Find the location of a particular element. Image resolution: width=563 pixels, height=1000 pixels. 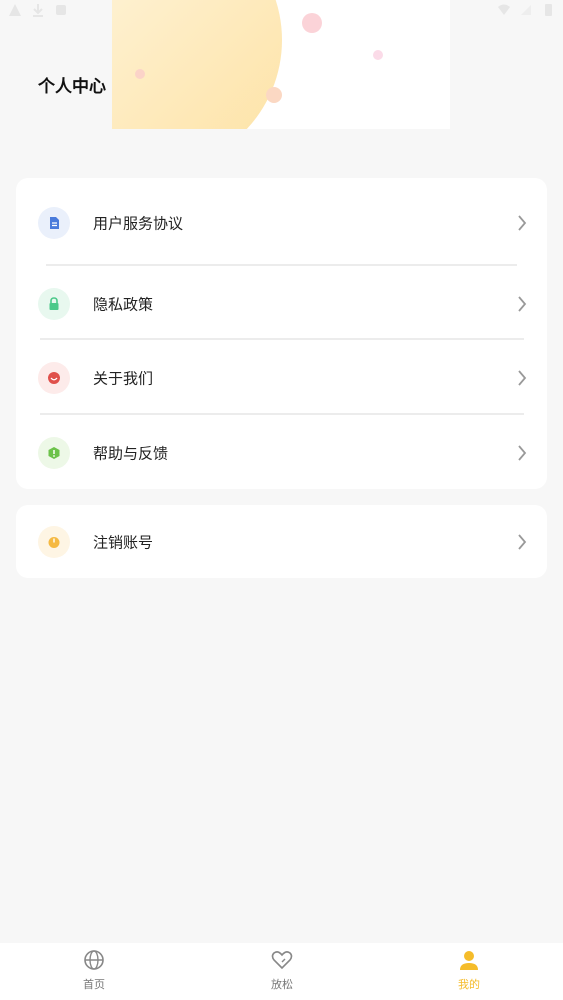

download-icon is located at coordinates (38, 10).